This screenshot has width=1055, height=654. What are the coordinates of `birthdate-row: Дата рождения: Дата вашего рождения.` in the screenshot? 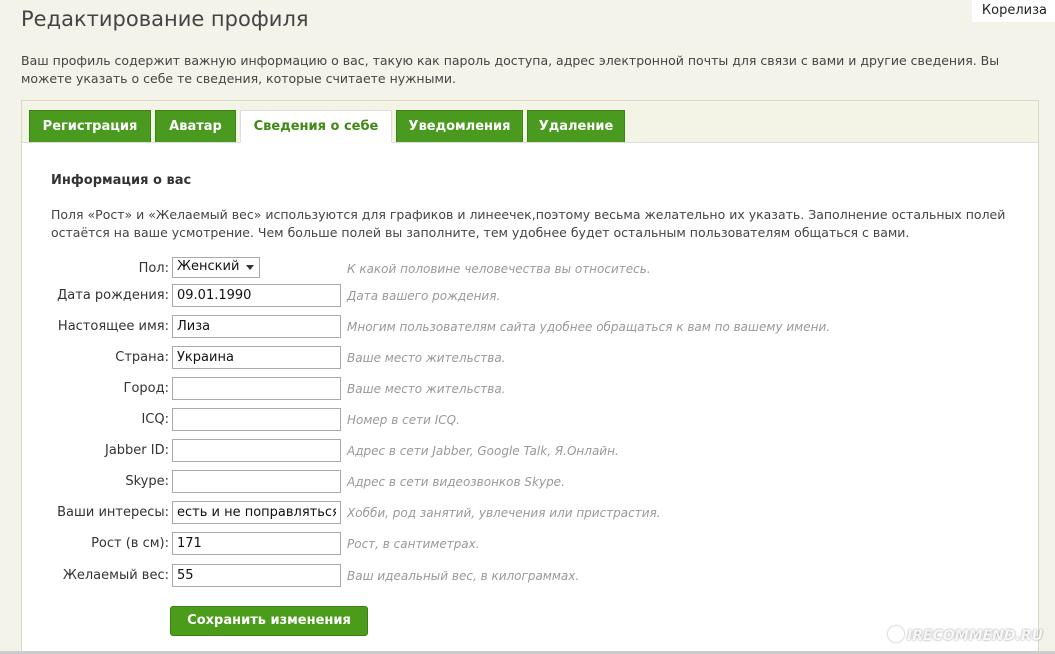 It's located at (522, 296).